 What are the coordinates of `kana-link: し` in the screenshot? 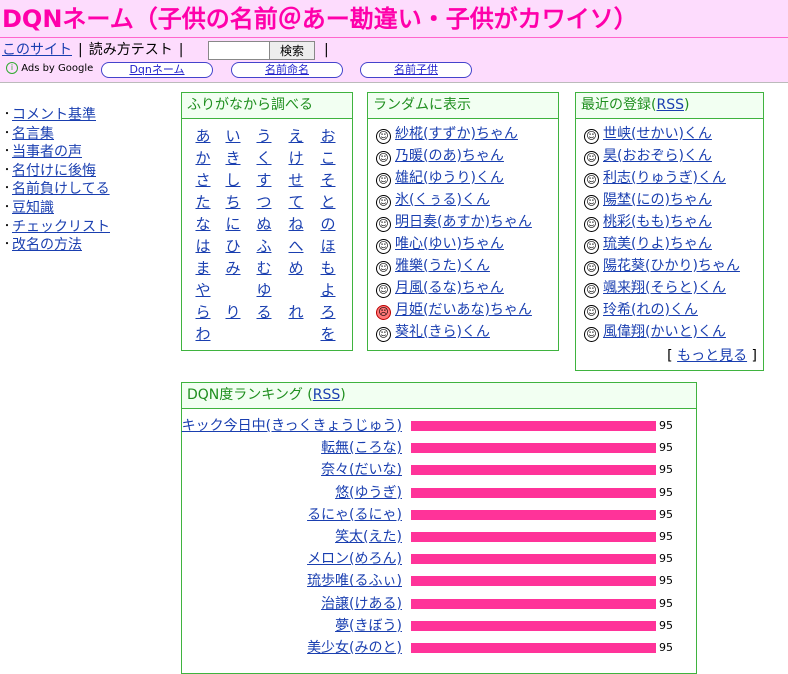 It's located at (233, 179).